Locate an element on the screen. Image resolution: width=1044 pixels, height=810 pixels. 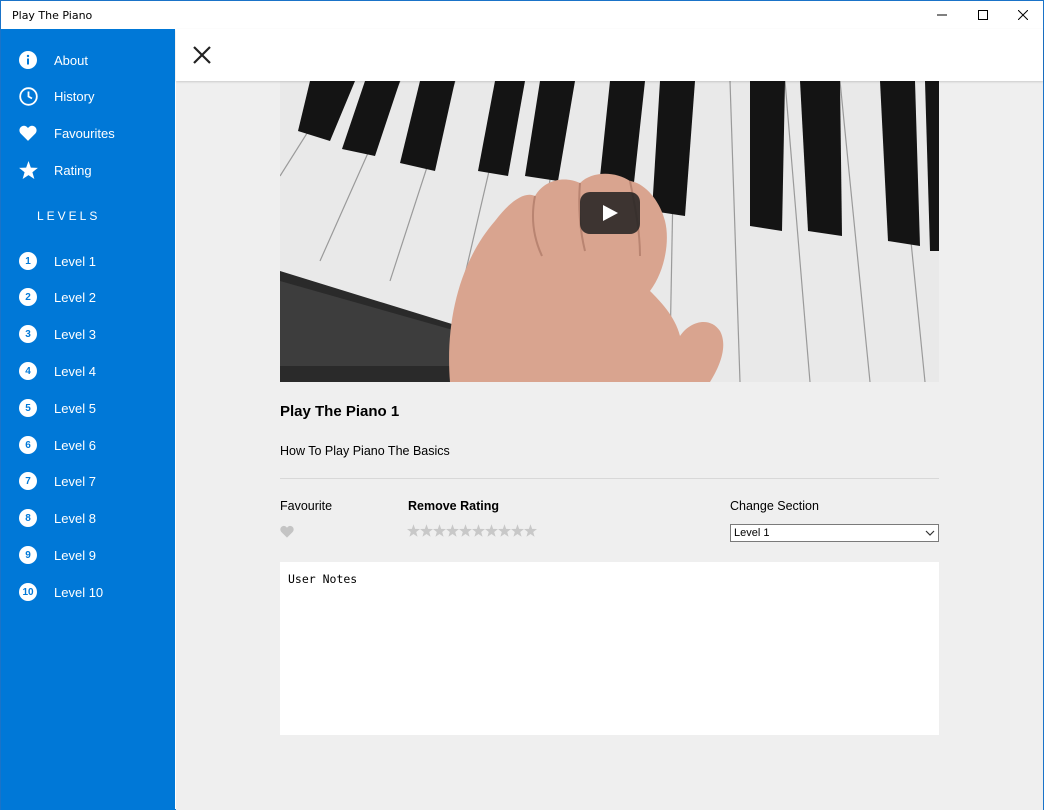
sidebar-item-favourites: Favourites is located at coordinates (88, 133).